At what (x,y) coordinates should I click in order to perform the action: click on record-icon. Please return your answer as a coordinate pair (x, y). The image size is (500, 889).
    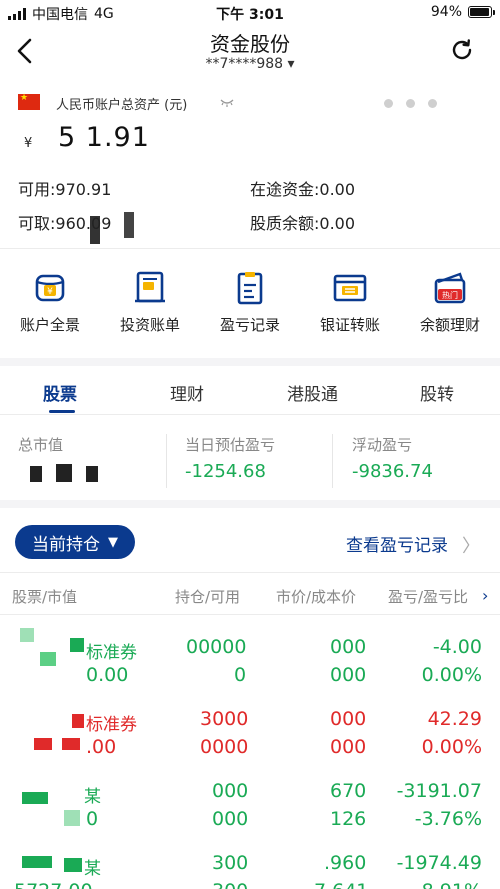
    Looking at the image, I should click on (250, 288).